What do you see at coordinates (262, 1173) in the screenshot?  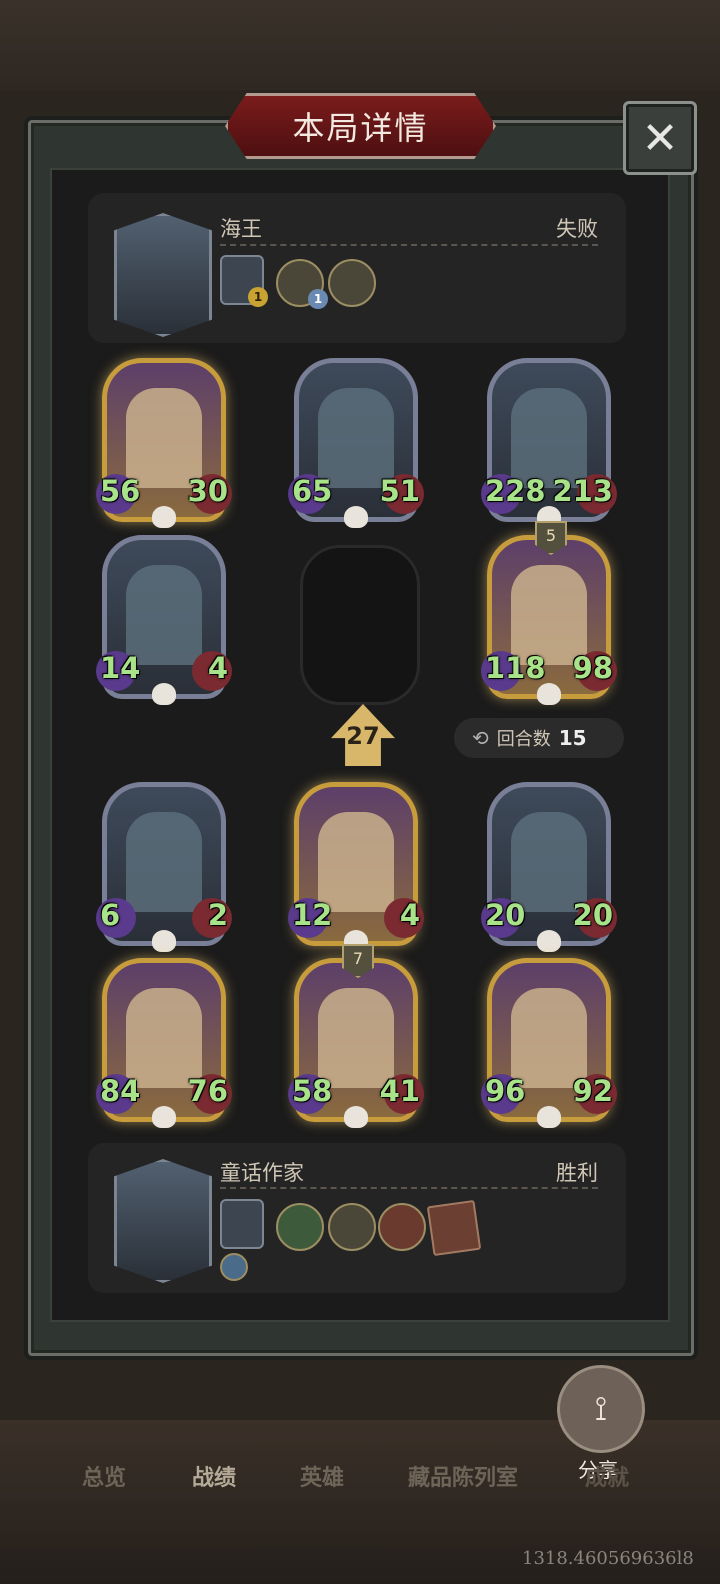 I see `player-name: 童话作家` at bounding box center [262, 1173].